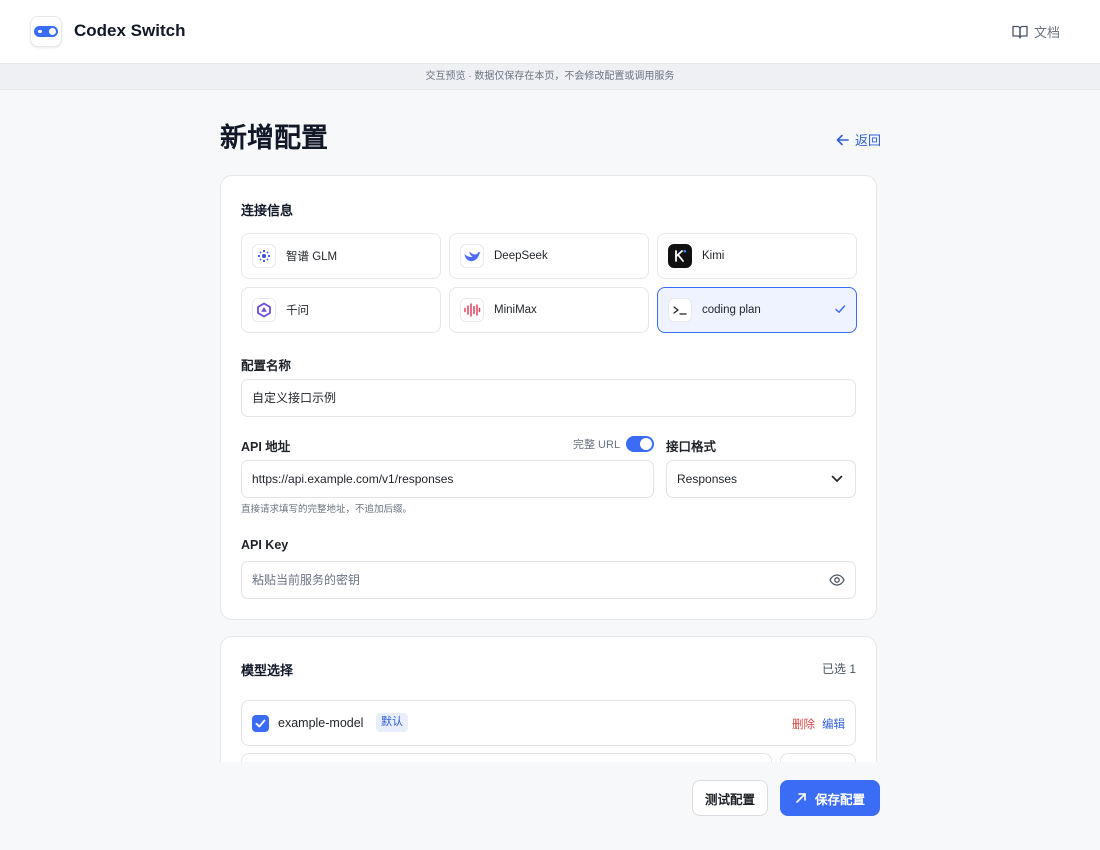 Image resolution: width=1100 pixels, height=850 pixels. What do you see at coordinates (266, 447) in the screenshot?
I see `api-url-label: API 地址` at bounding box center [266, 447].